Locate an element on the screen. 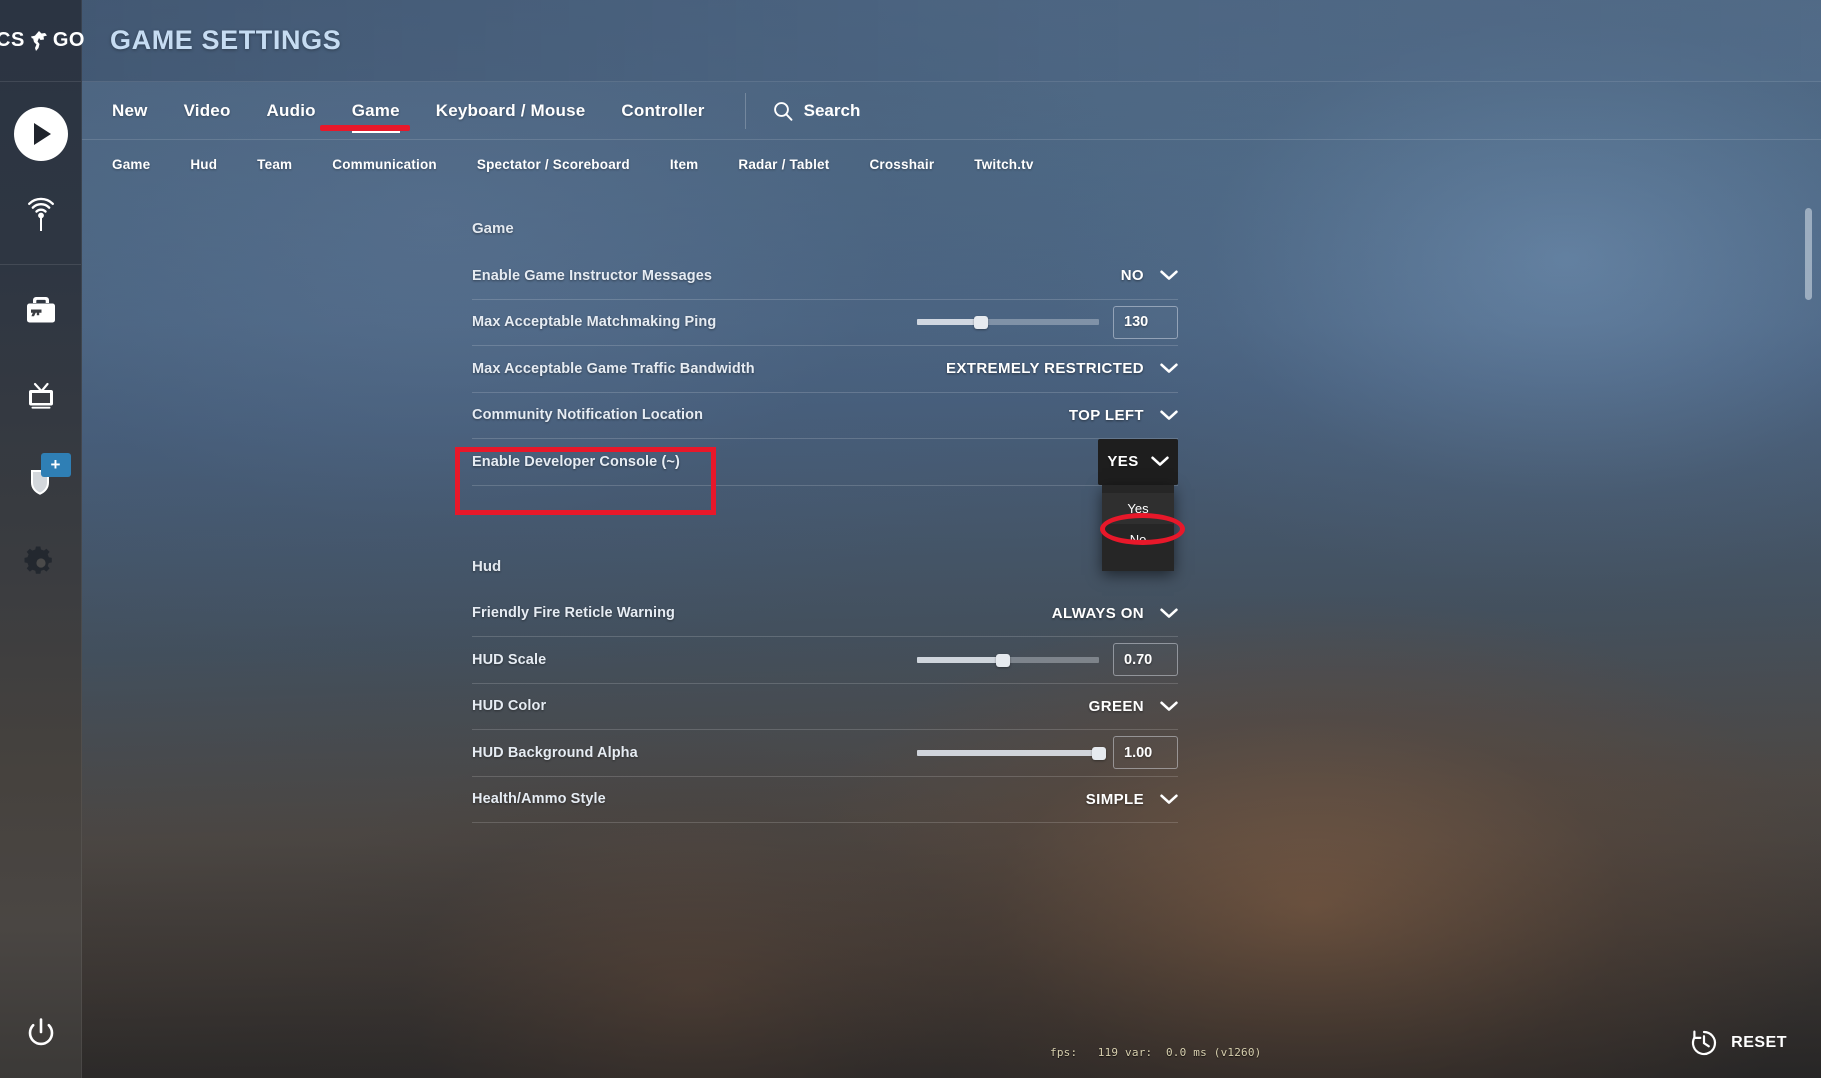  dropdown-option-yes: Yes is located at coordinates (1138, 508).